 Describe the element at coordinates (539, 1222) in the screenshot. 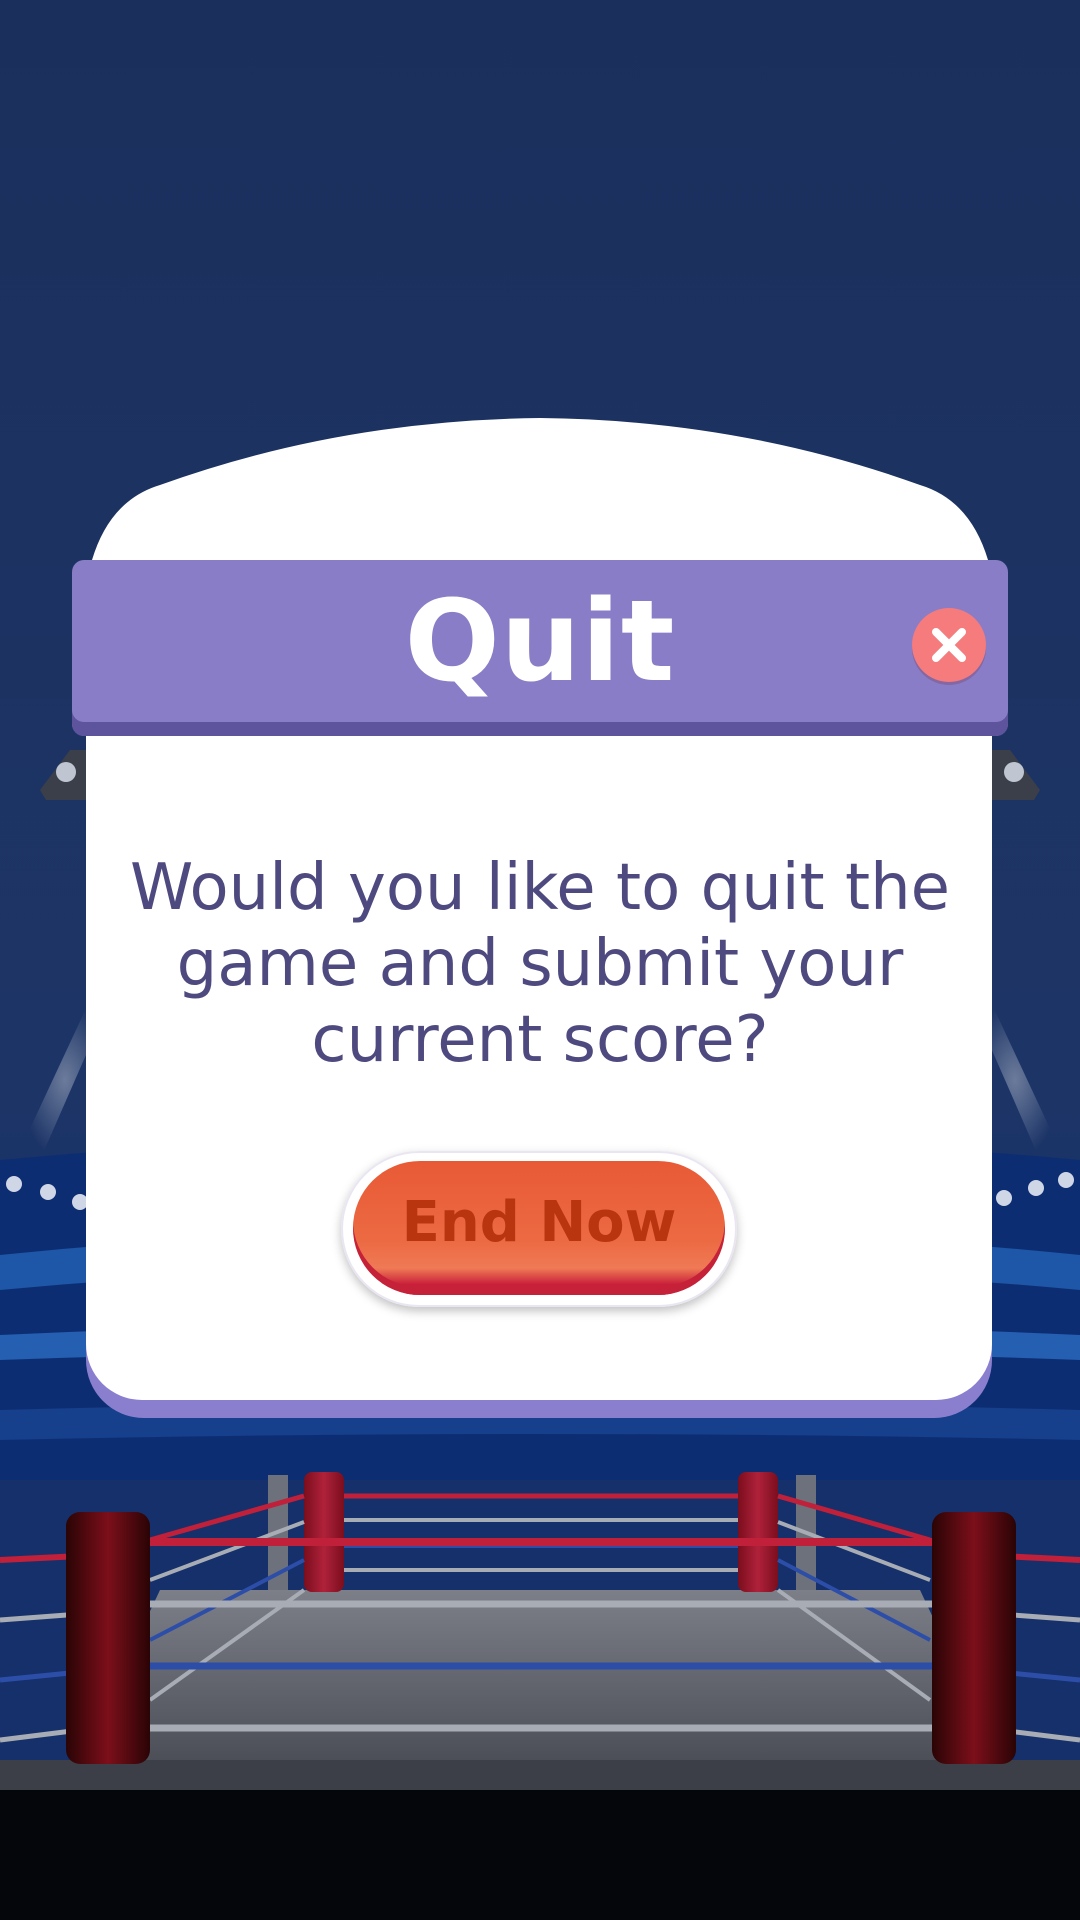

I see `end-now-label: End Now` at that location.